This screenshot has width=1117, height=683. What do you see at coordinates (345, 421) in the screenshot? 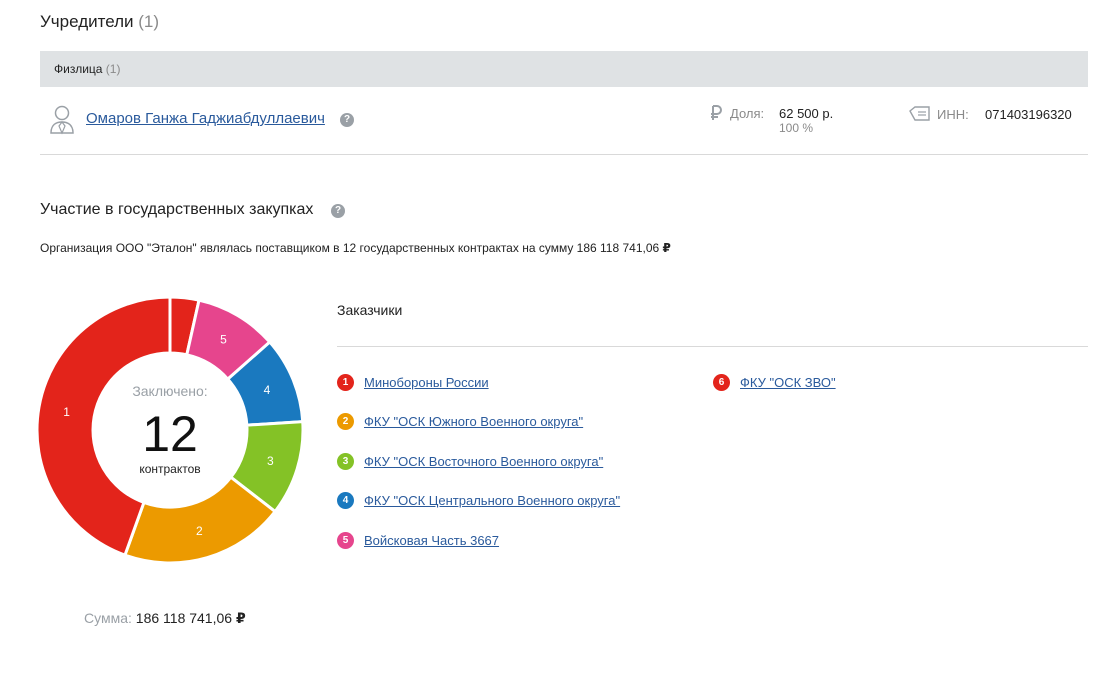
I see `customer-number-badge: 2` at bounding box center [345, 421].